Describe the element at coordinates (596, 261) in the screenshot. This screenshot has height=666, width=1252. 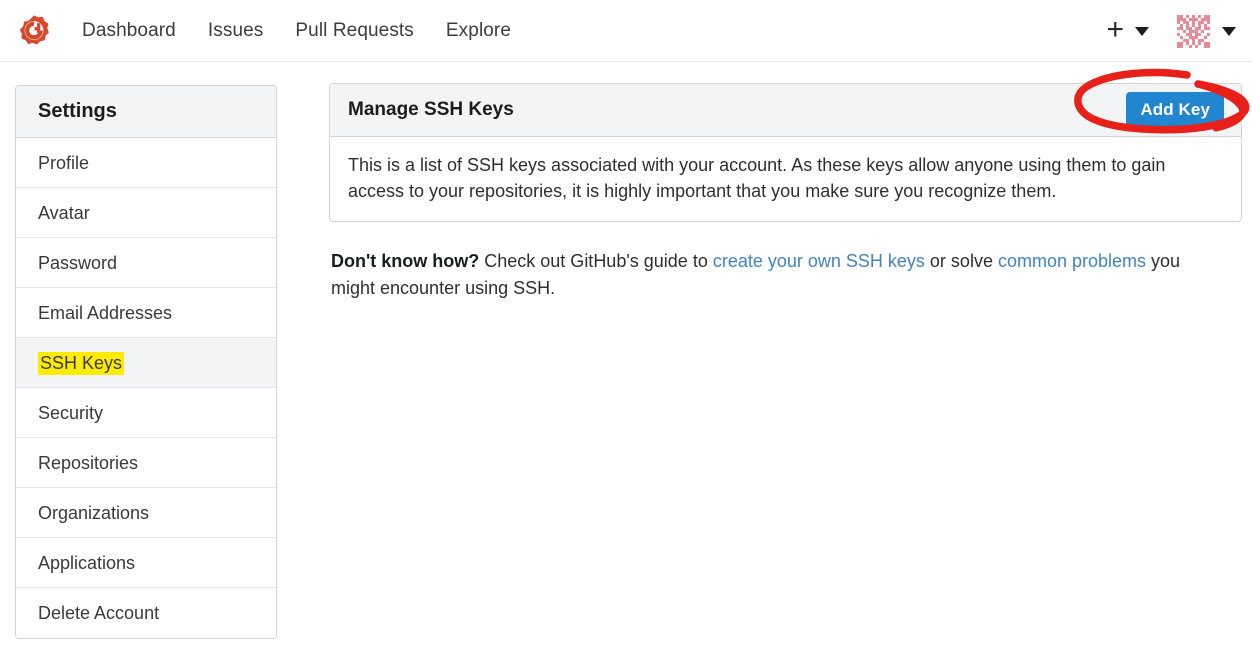
I see `help-note-text-1: Check out GitHub's guide to` at that location.